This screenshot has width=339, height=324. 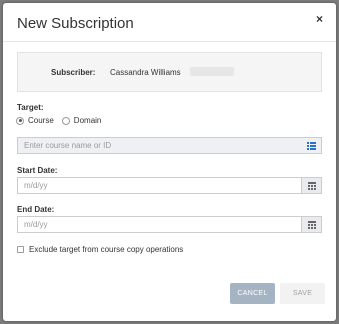 What do you see at coordinates (88, 120) in the screenshot?
I see `radio-domain-label: Domain` at bounding box center [88, 120].